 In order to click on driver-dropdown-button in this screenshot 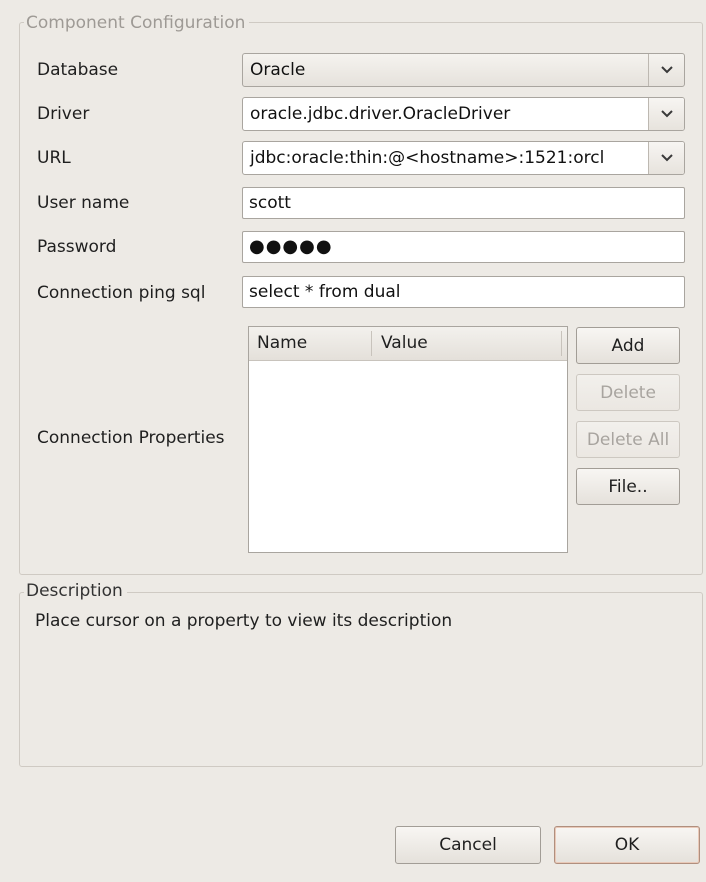, I will do `click(666, 114)`.